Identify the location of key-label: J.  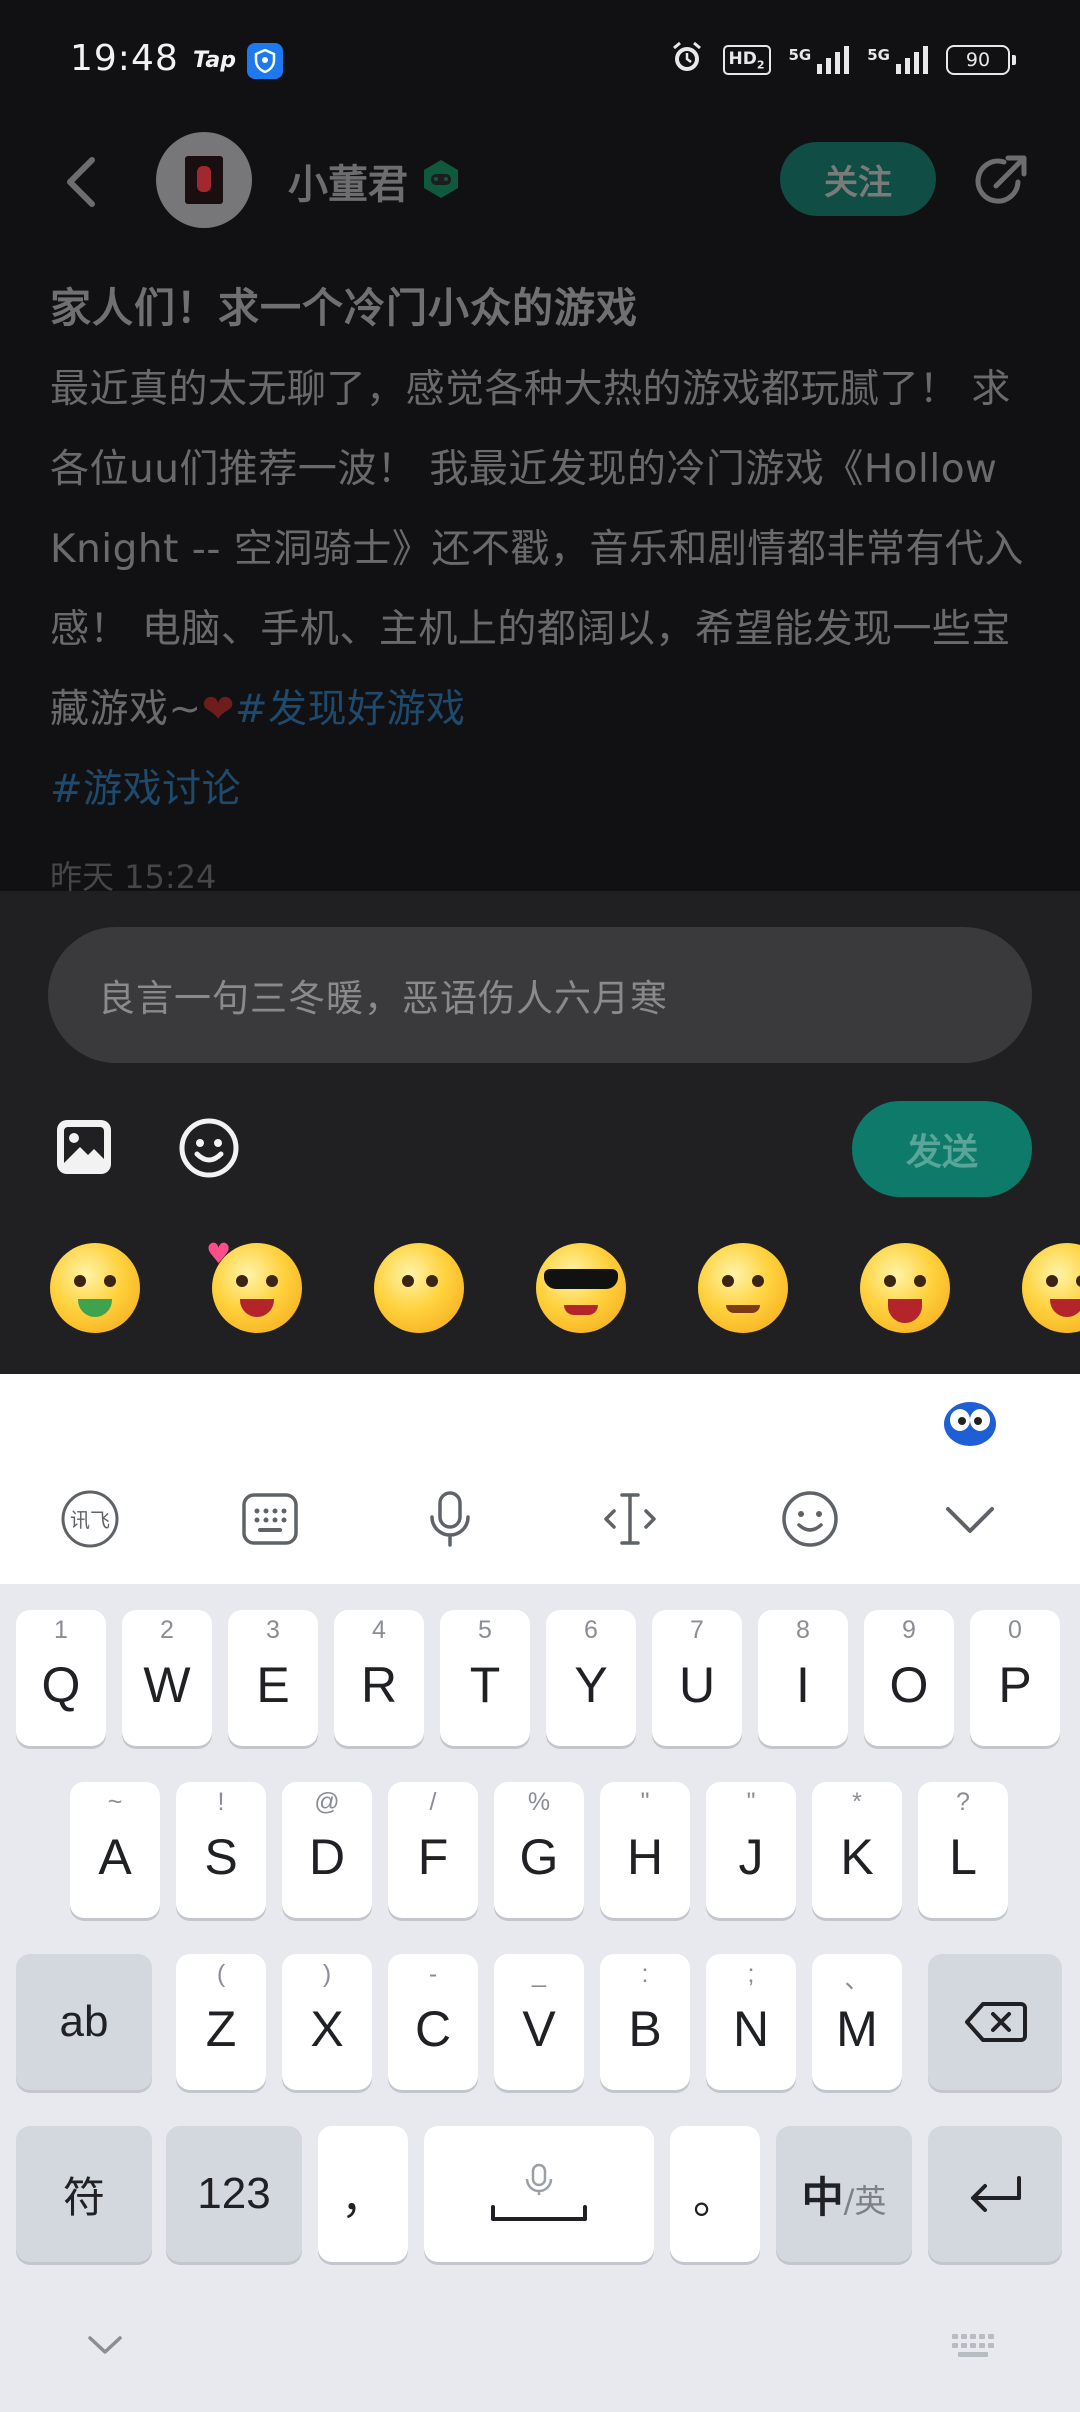
(751, 1857).